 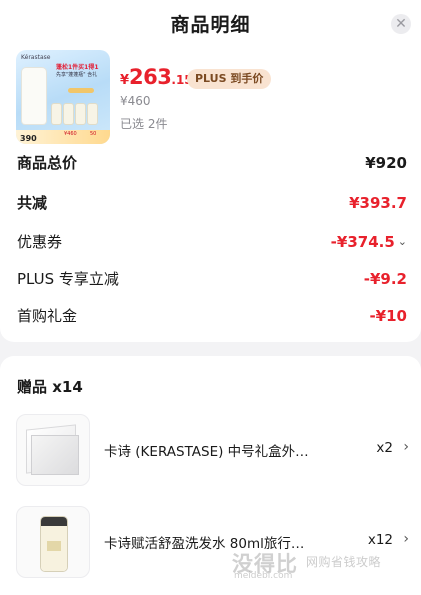 I want to click on close-icon: ✕, so click(x=401, y=24).